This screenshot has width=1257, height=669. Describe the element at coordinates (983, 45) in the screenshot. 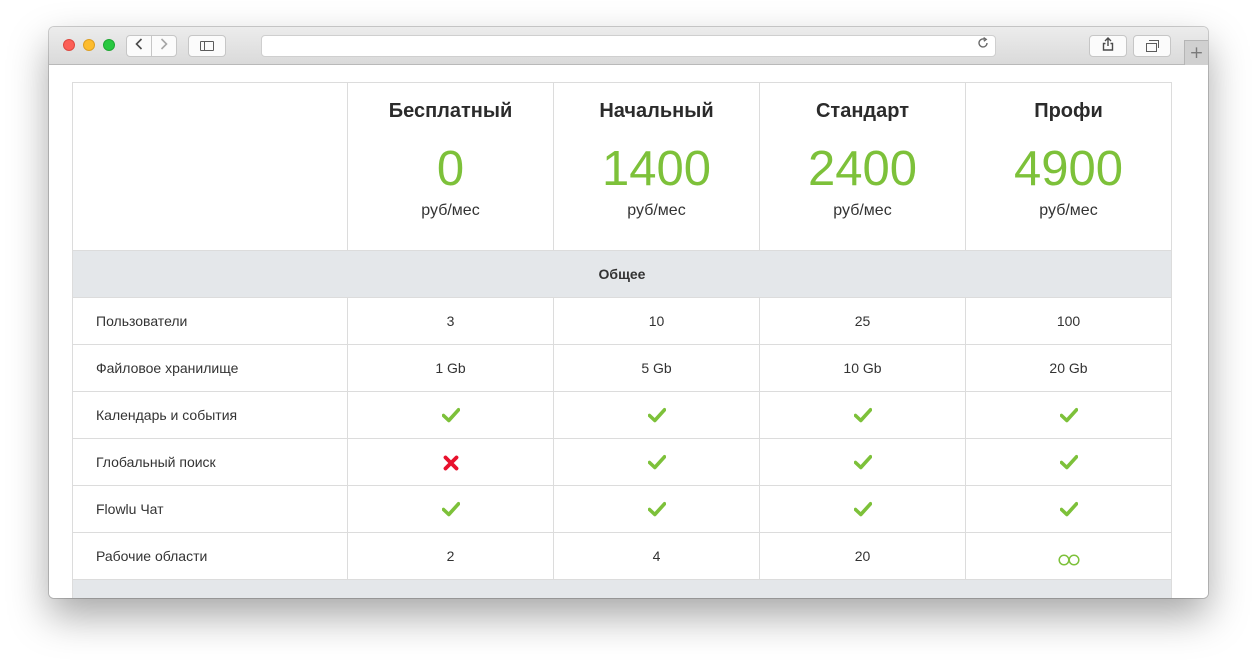

I see `reload-icon` at that location.